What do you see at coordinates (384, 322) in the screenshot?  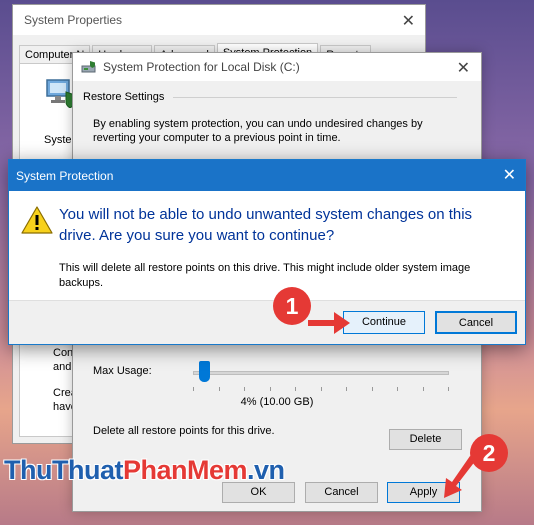 I see `continue-button: Continue` at bounding box center [384, 322].